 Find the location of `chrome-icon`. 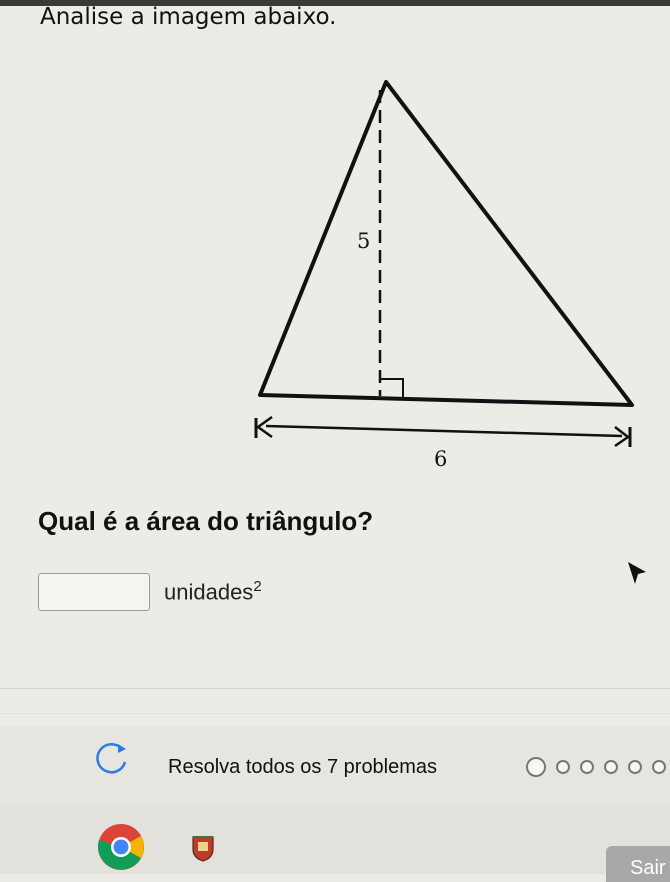

chrome-icon is located at coordinates (121, 847).